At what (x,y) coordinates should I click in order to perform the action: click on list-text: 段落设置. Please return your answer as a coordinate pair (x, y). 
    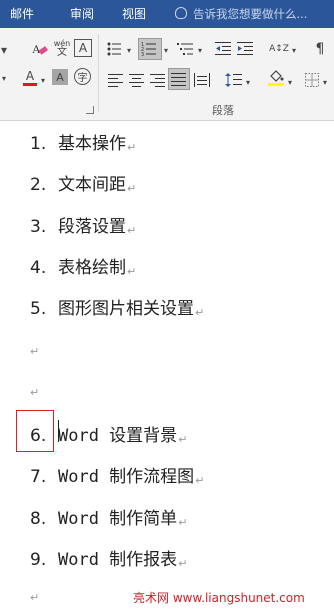
    Looking at the image, I should click on (92, 227).